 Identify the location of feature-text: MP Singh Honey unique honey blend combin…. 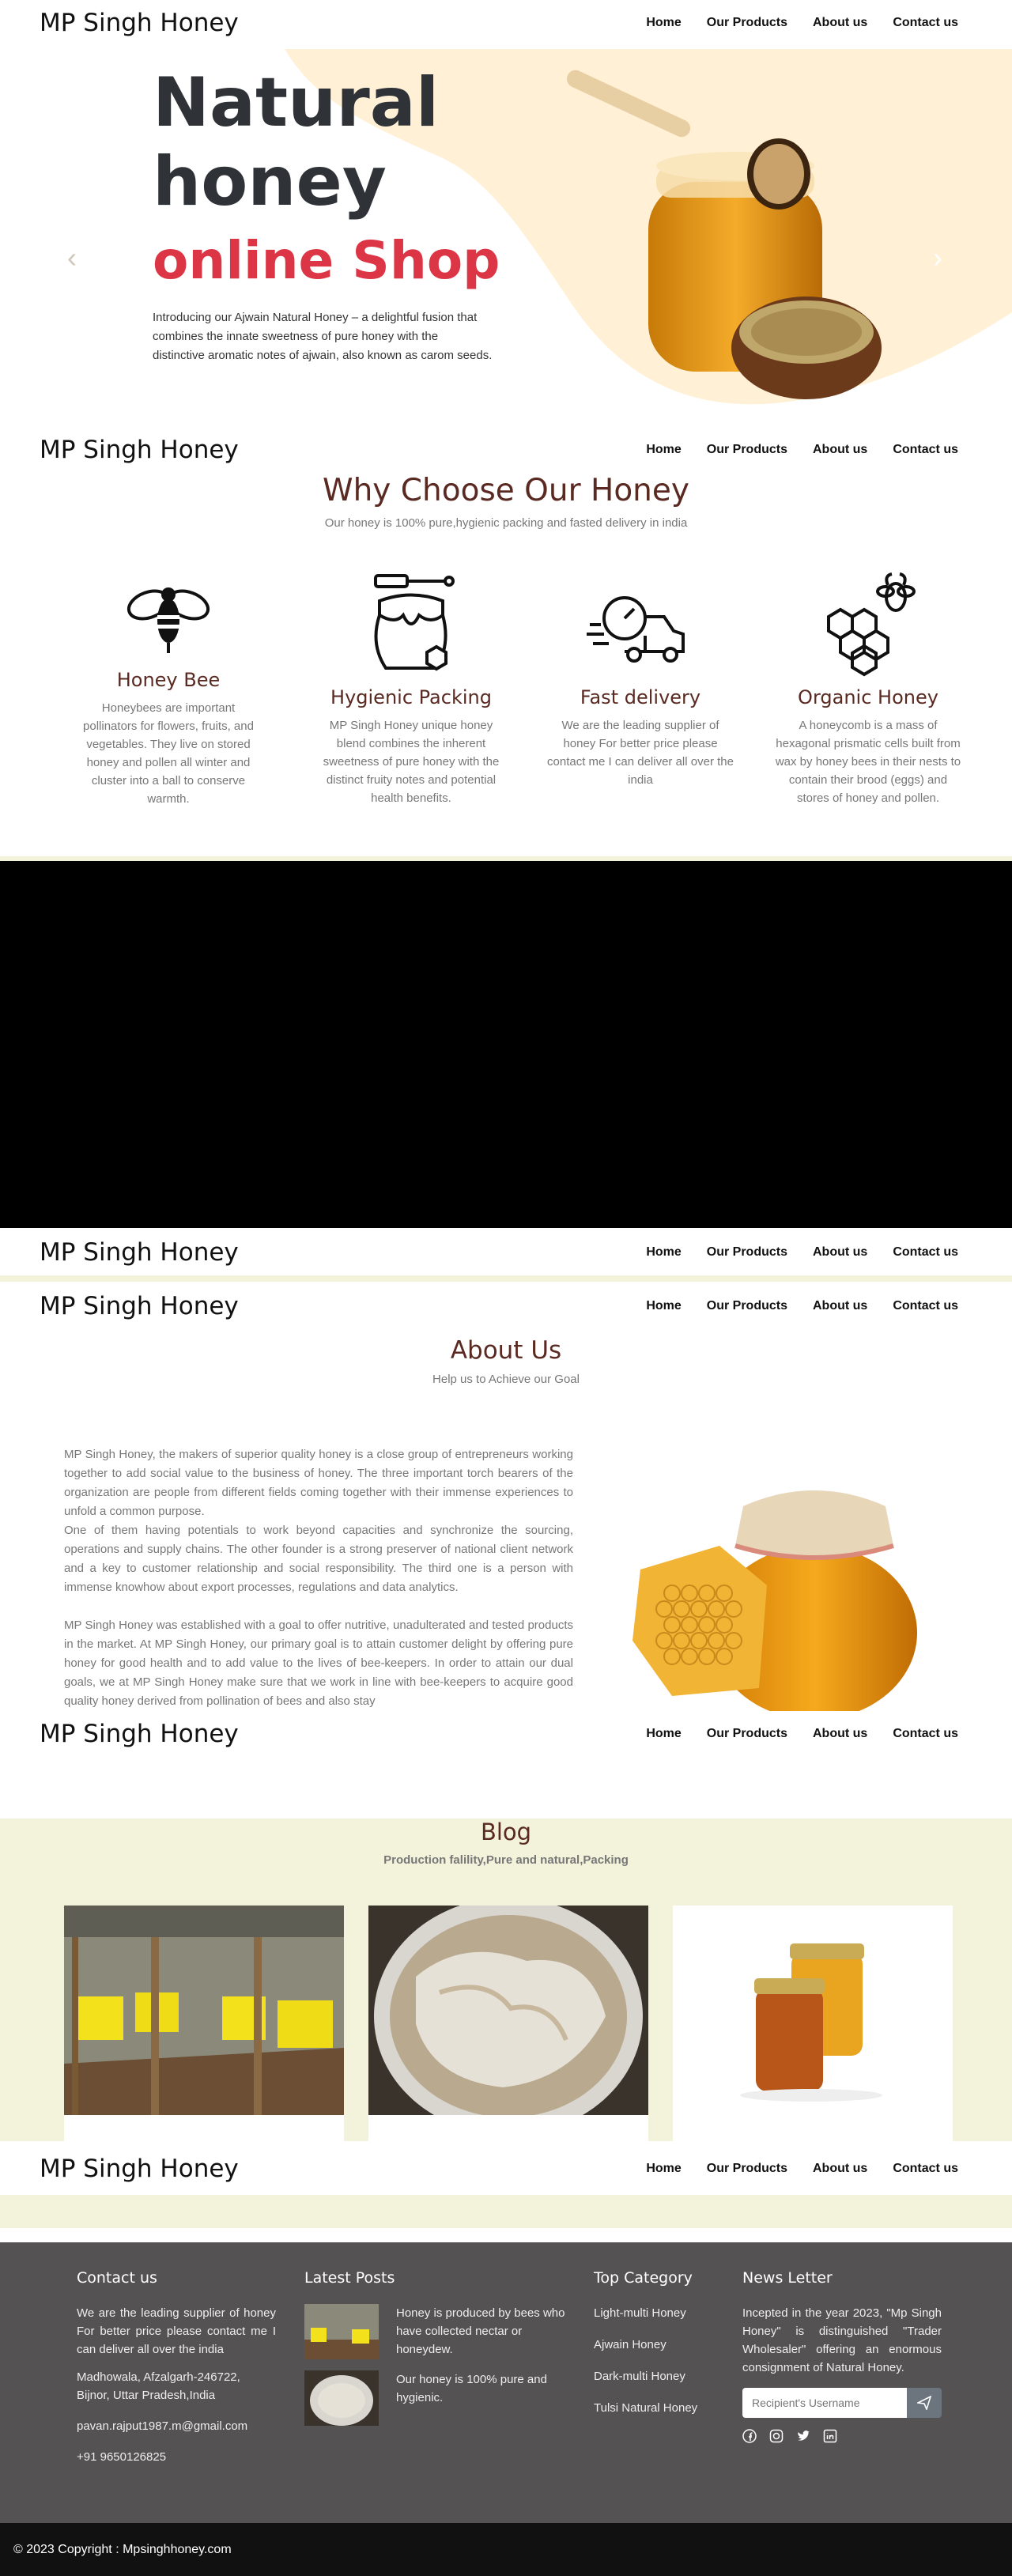
(411, 762).